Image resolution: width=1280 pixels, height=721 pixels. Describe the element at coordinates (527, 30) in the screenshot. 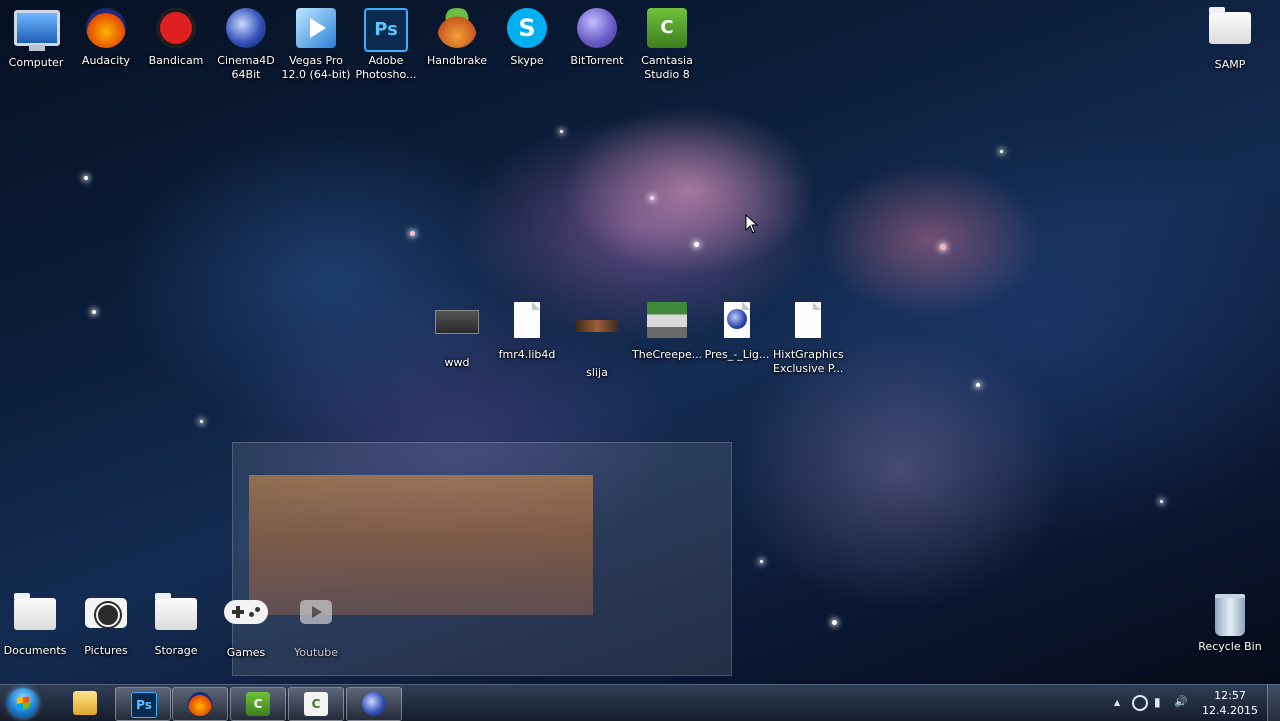

I see `skype-icon: S` at that location.